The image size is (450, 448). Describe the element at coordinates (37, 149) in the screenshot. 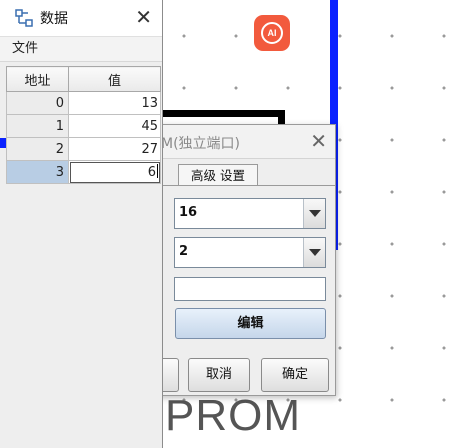

I see `address-cell: 2` at that location.